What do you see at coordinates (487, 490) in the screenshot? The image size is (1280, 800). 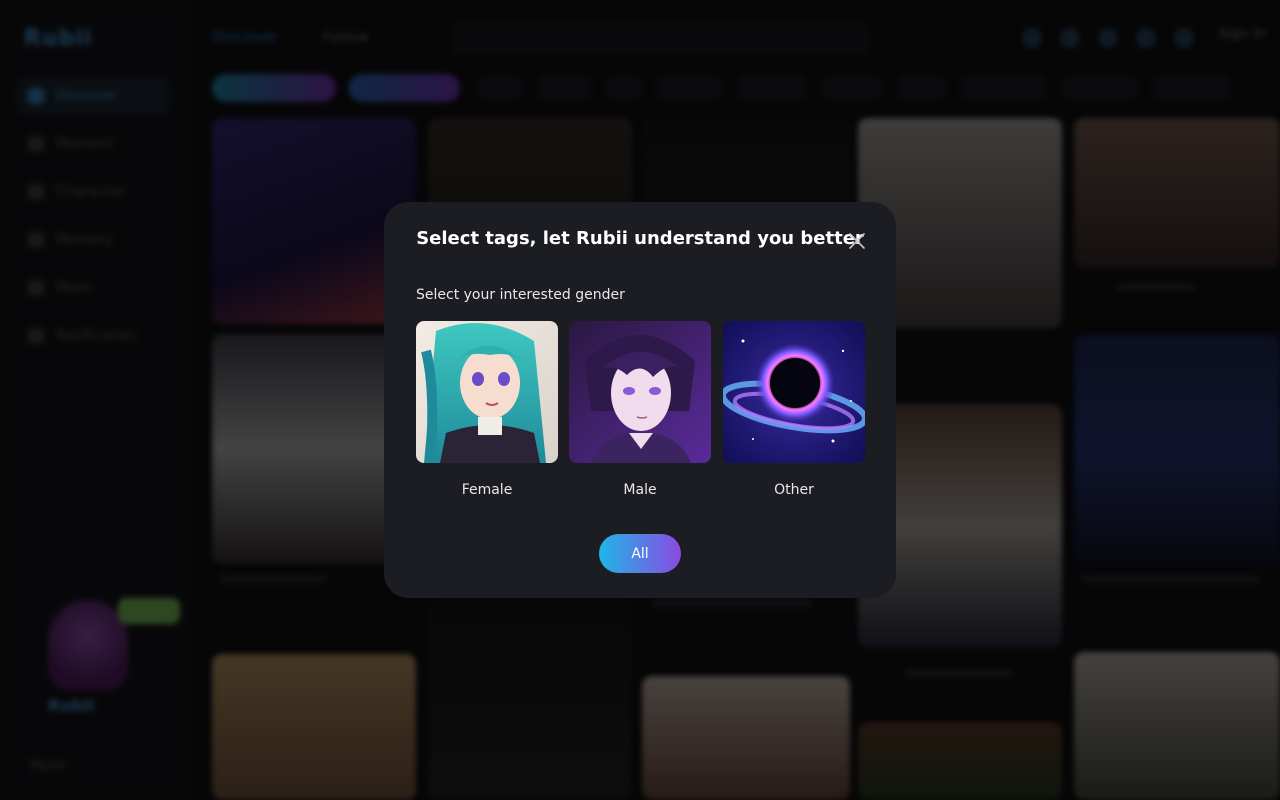 I see `gender-label: Female` at bounding box center [487, 490].